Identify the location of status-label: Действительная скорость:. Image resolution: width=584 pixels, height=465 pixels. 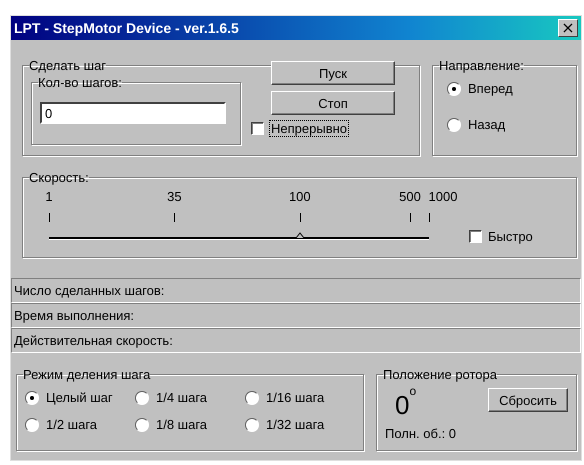
(93, 340).